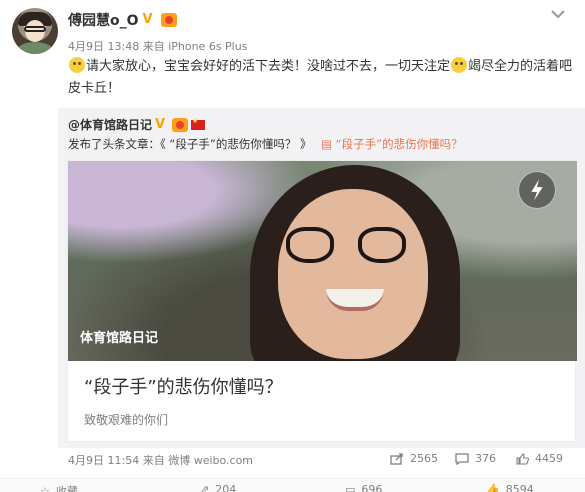 The height and width of the screenshot is (492, 585). I want to click on author-avatar, so click(35, 31).